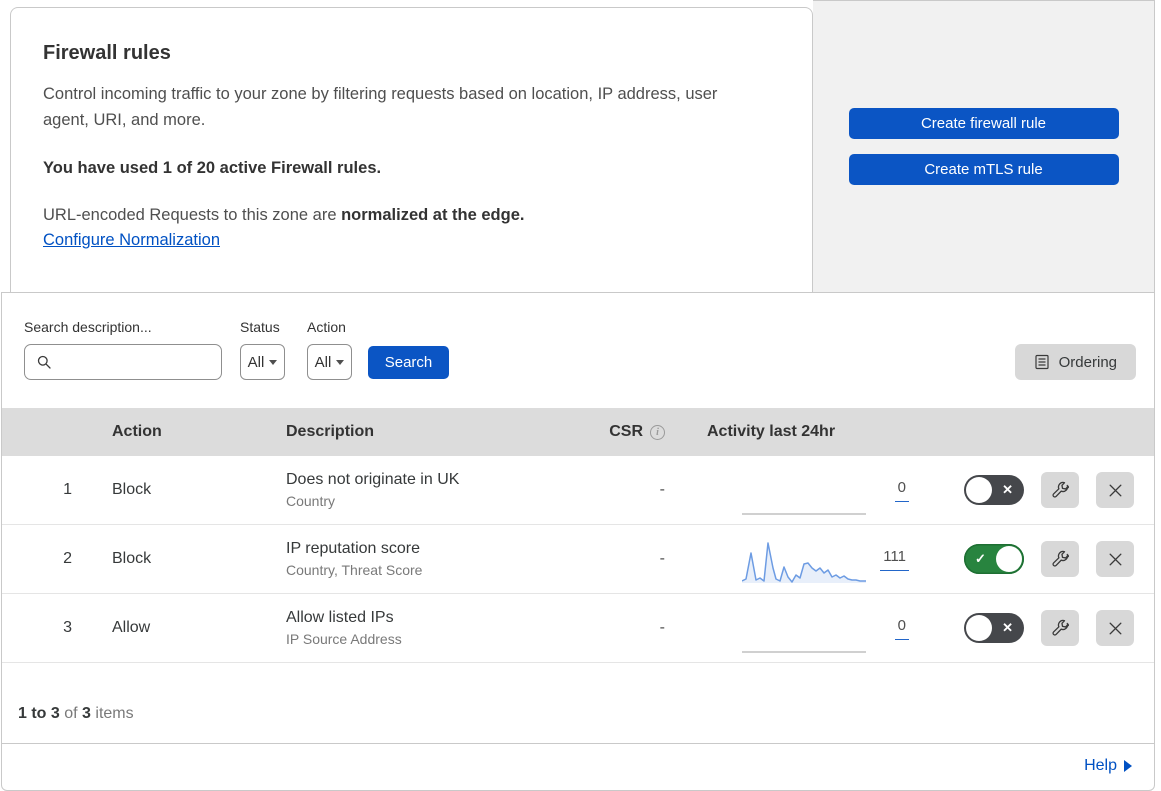  I want to click on rule-enabled-toggle: ✓, so click(994, 559).